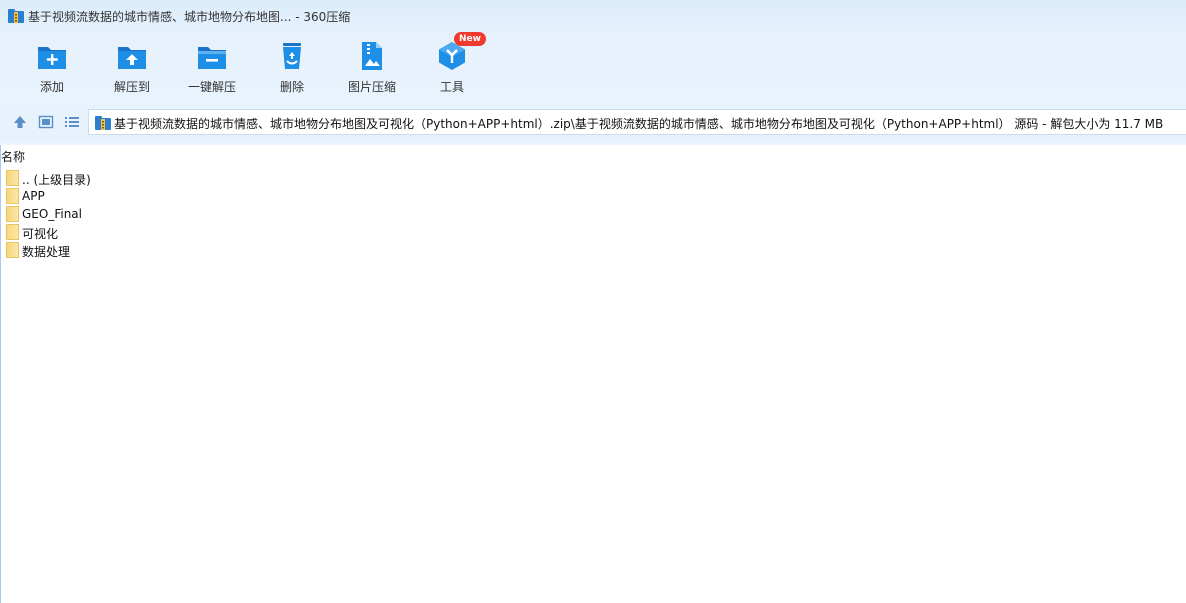 This screenshot has height=603, width=1186. What do you see at coordinates (451, 87) in the screenshot?
I see `tools-button-label: 工具` at bounding box center [451, 87].